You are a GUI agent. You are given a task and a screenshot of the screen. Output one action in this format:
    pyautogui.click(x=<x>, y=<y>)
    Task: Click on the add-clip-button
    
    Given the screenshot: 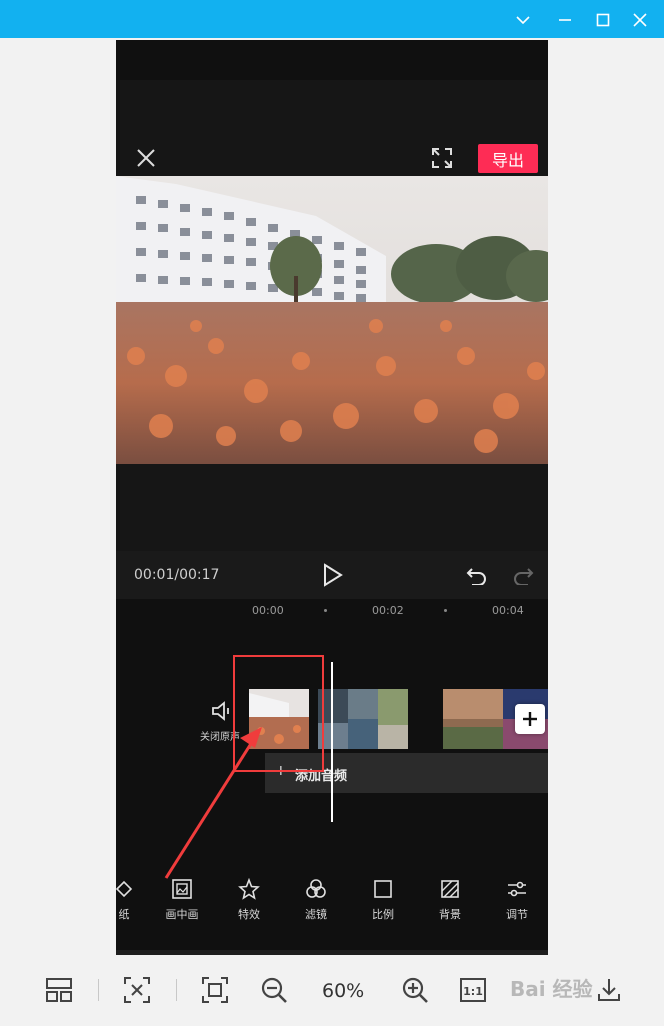 What is the action you would take?
    pyautogui.click(x=530, y=719)
    